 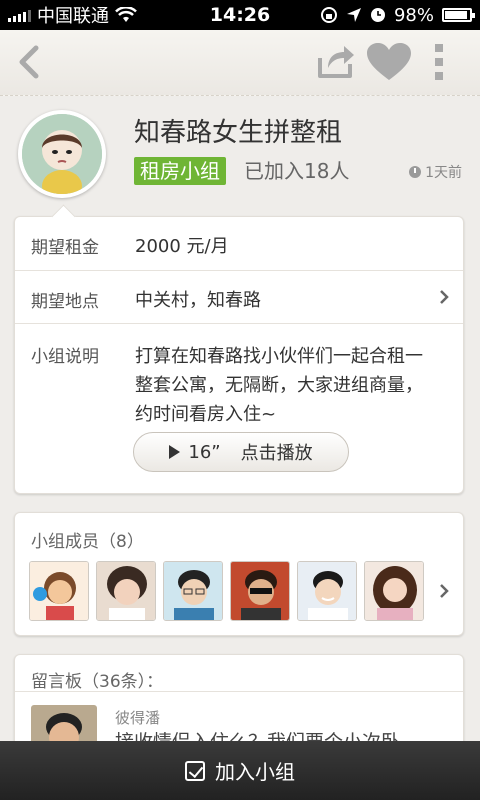 I want to click on wifi-icon, so click(x=126, y=14).